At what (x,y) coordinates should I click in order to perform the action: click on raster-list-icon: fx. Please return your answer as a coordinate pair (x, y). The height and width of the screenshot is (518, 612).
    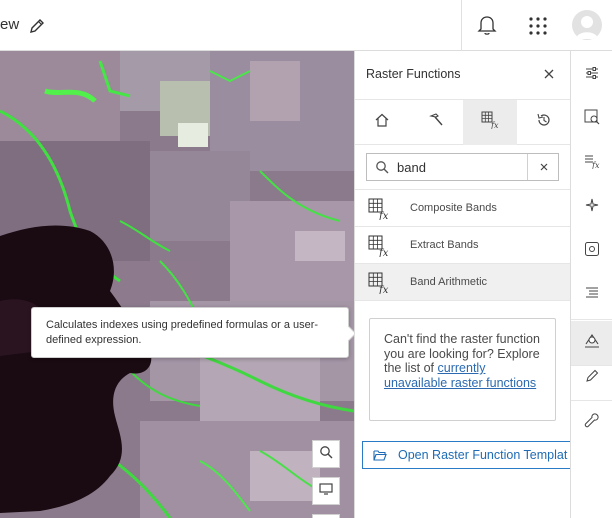
    Looking at the image, I should click on (592, 163).